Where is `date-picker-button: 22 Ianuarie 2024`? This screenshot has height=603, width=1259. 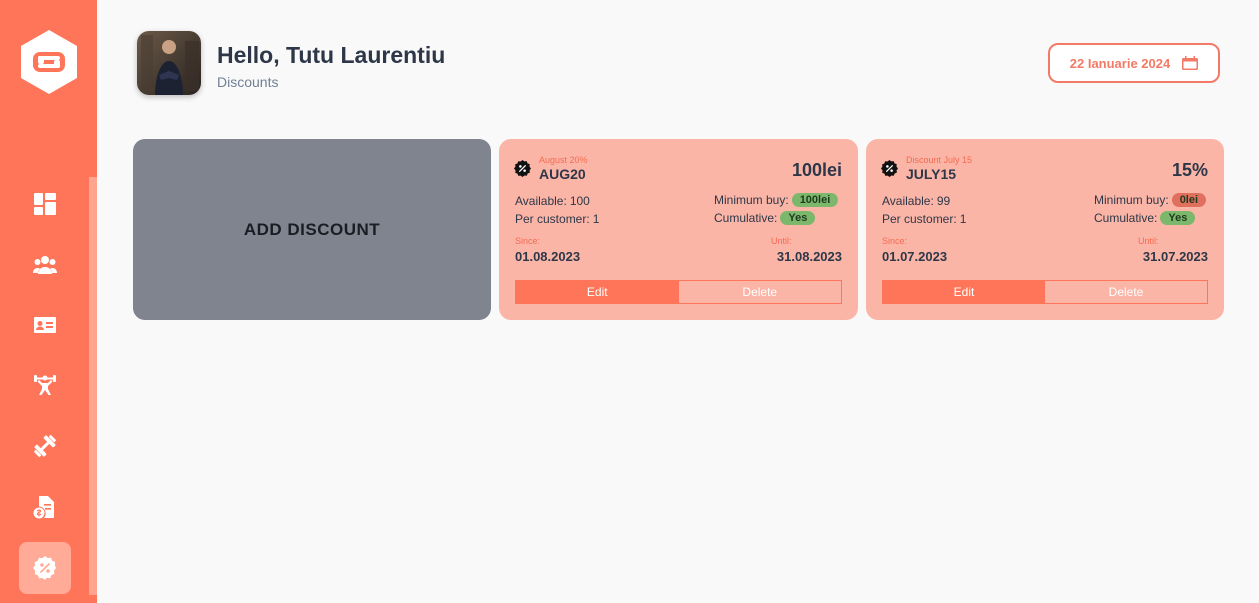
date-picker-button: 22 Ianuarie 2024 is located at coordinates (1134, 63).